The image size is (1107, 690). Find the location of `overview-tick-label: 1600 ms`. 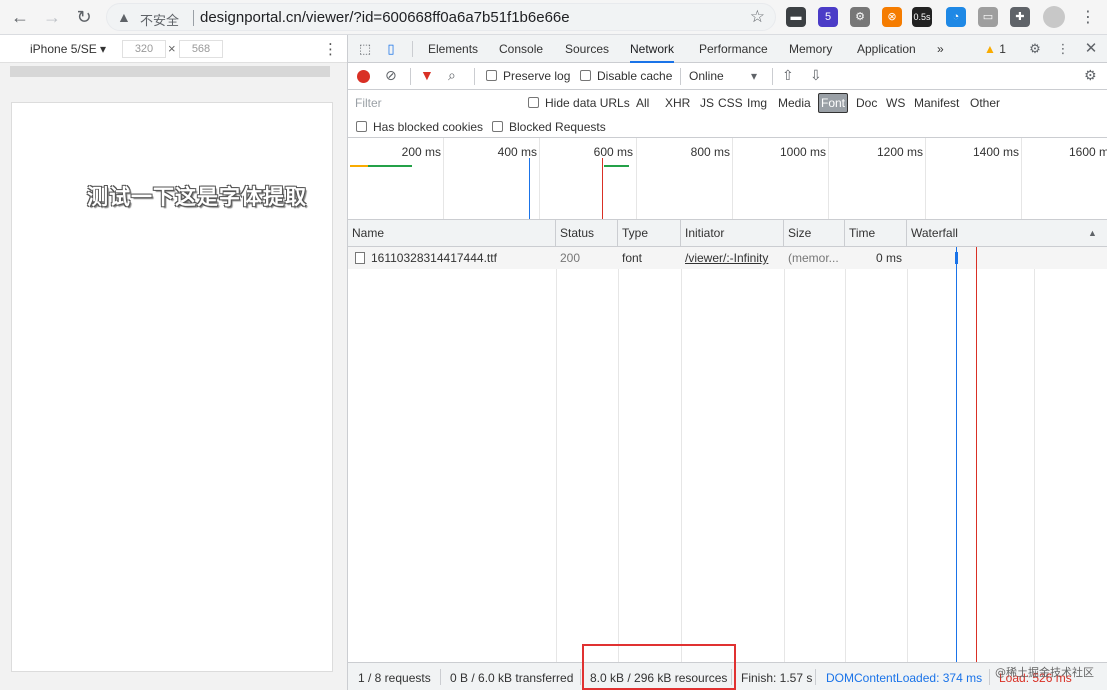

overview-tick-label: 1600 ms is located at coordinates (1087, 152).